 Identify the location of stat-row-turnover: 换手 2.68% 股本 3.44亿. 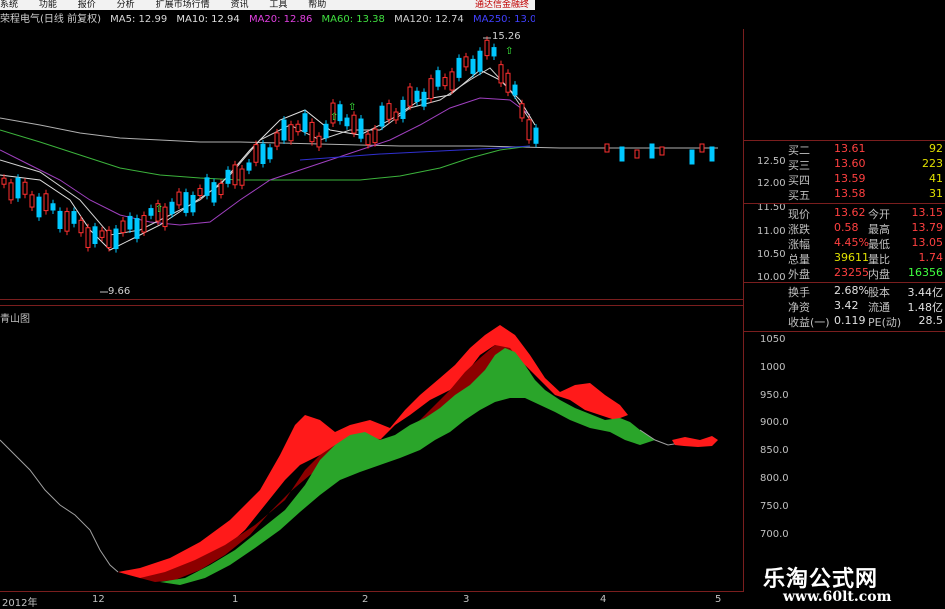
(864, 291).